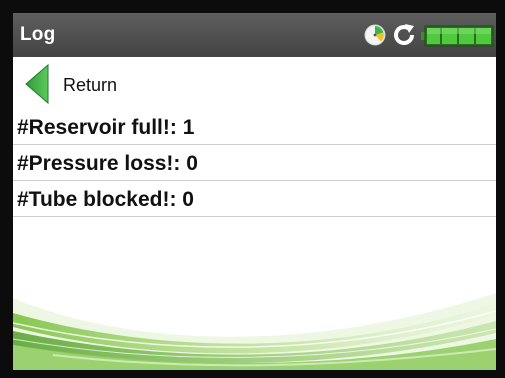 The image size is (505, 378). What do you see at coordinates (38, 34) in the screenshot?
I see `page-title: Log` at bounding box center [38, 34].